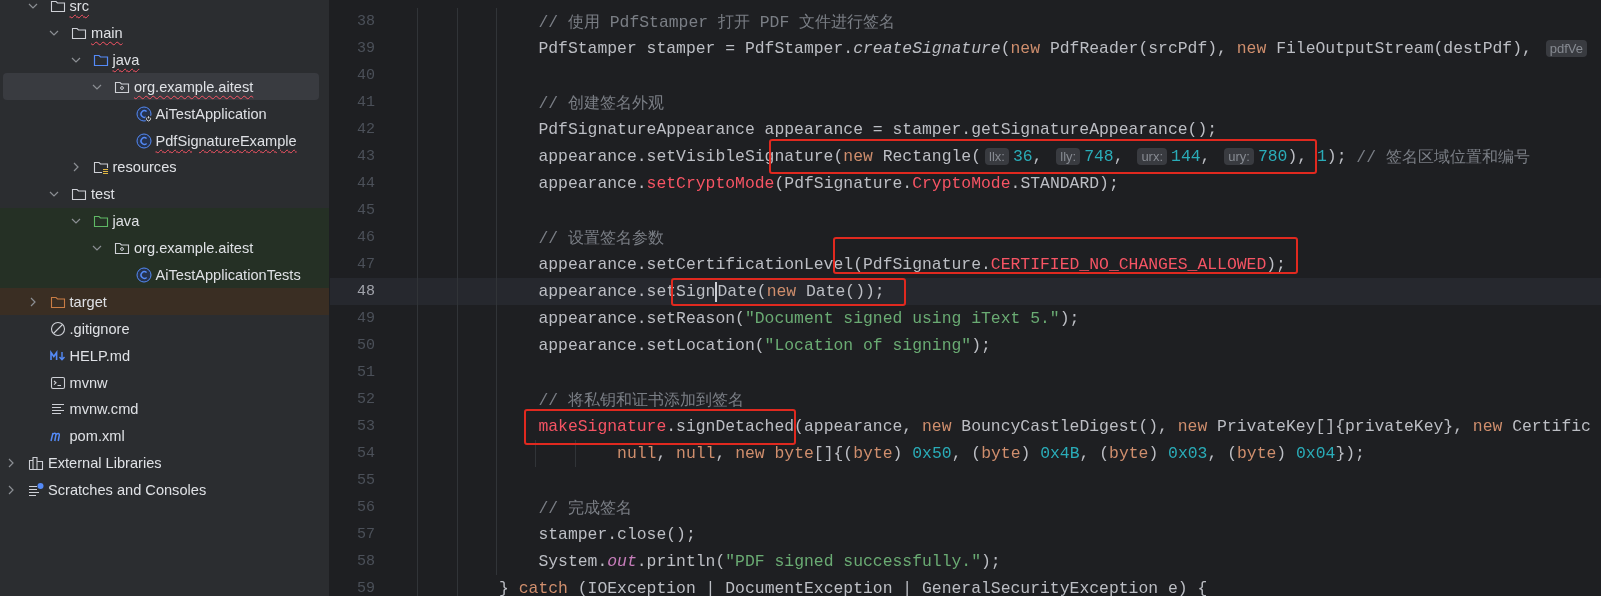  I want to click on inlay-hint: urx:, so click(1152, 156).